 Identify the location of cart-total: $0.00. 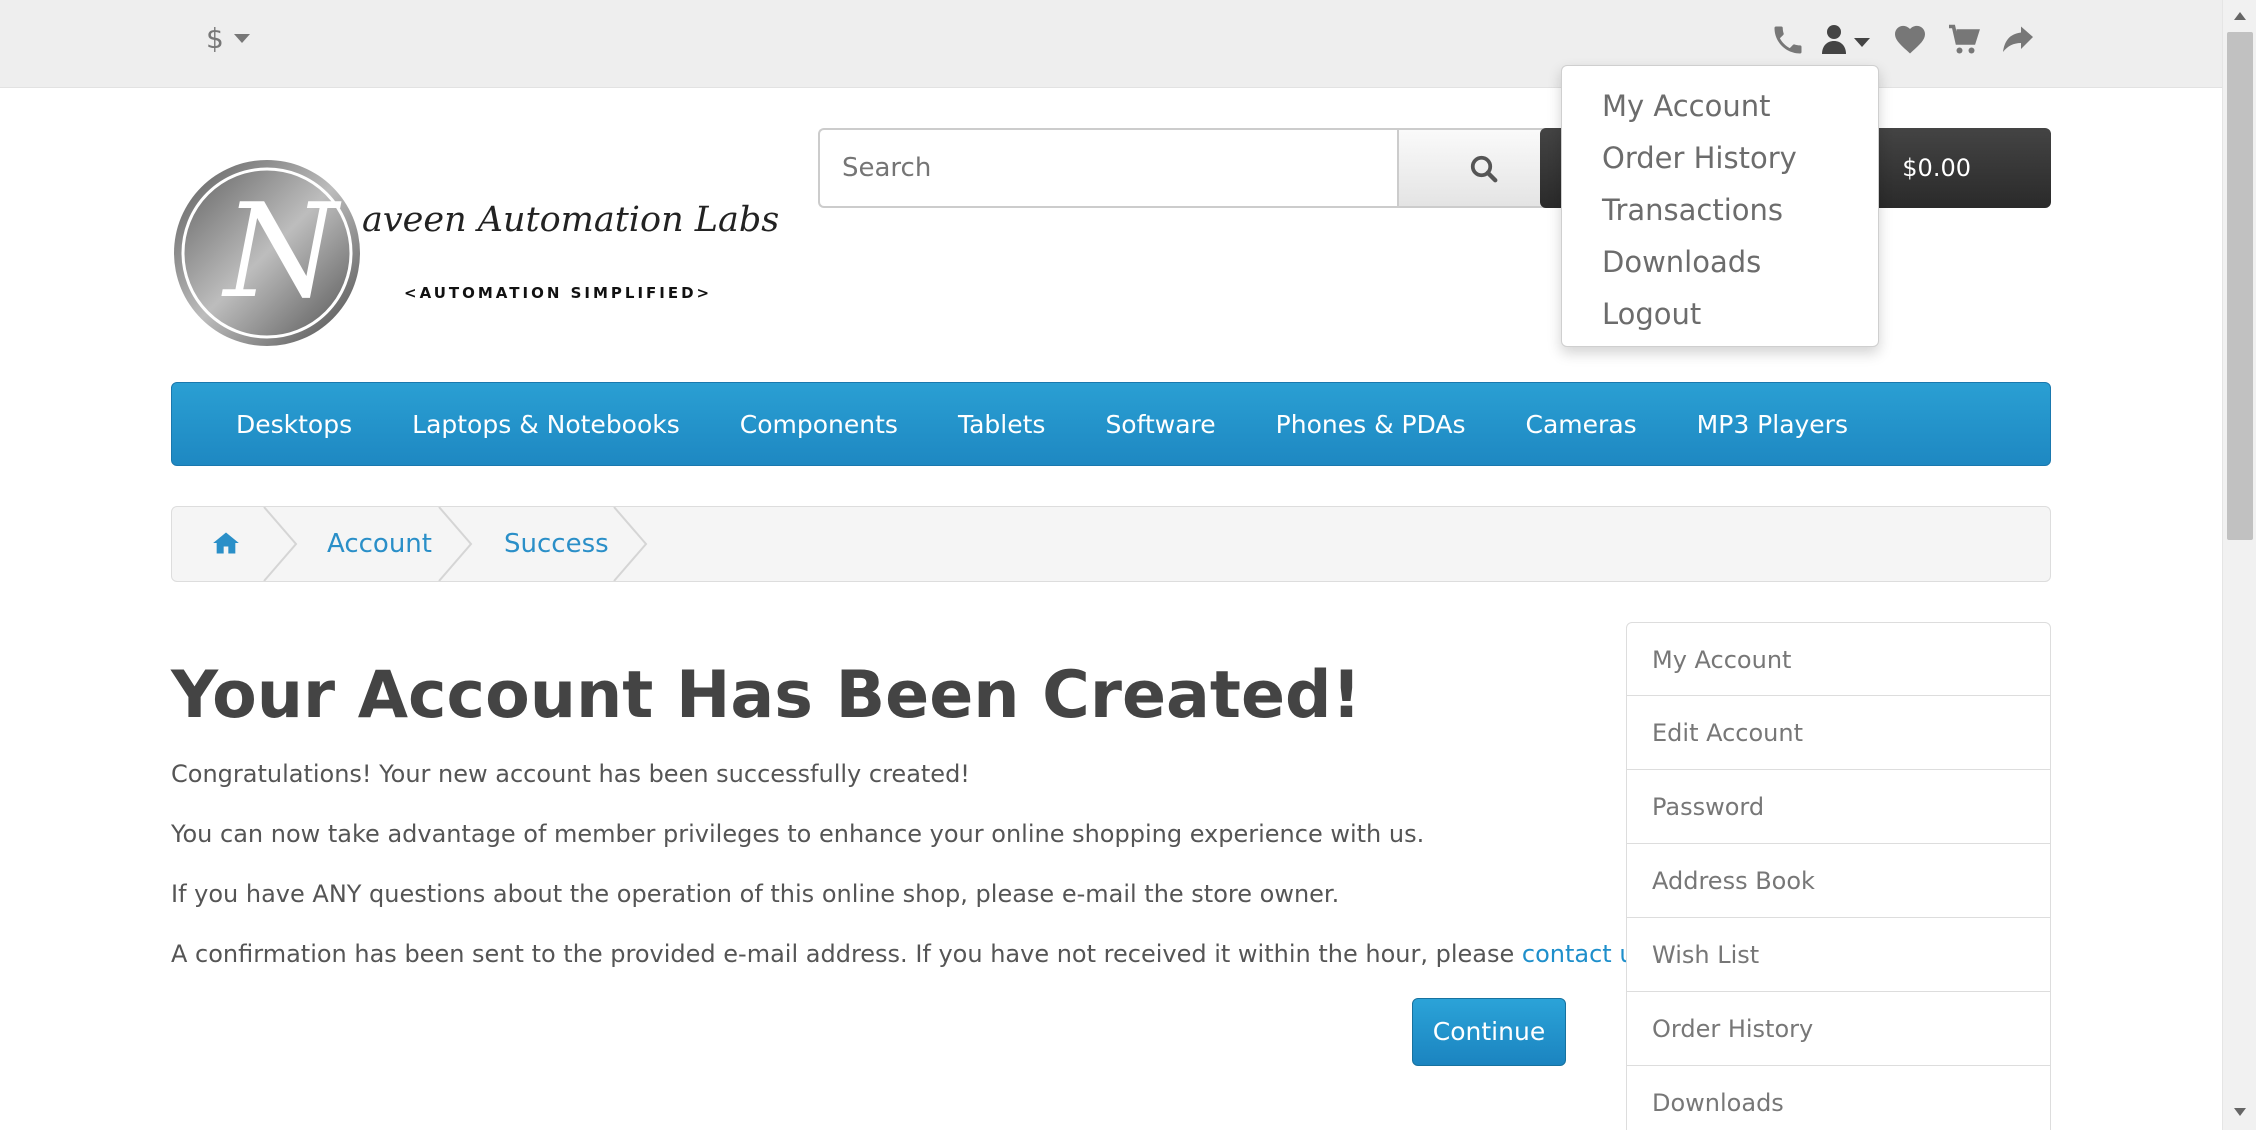
(1936, 168).